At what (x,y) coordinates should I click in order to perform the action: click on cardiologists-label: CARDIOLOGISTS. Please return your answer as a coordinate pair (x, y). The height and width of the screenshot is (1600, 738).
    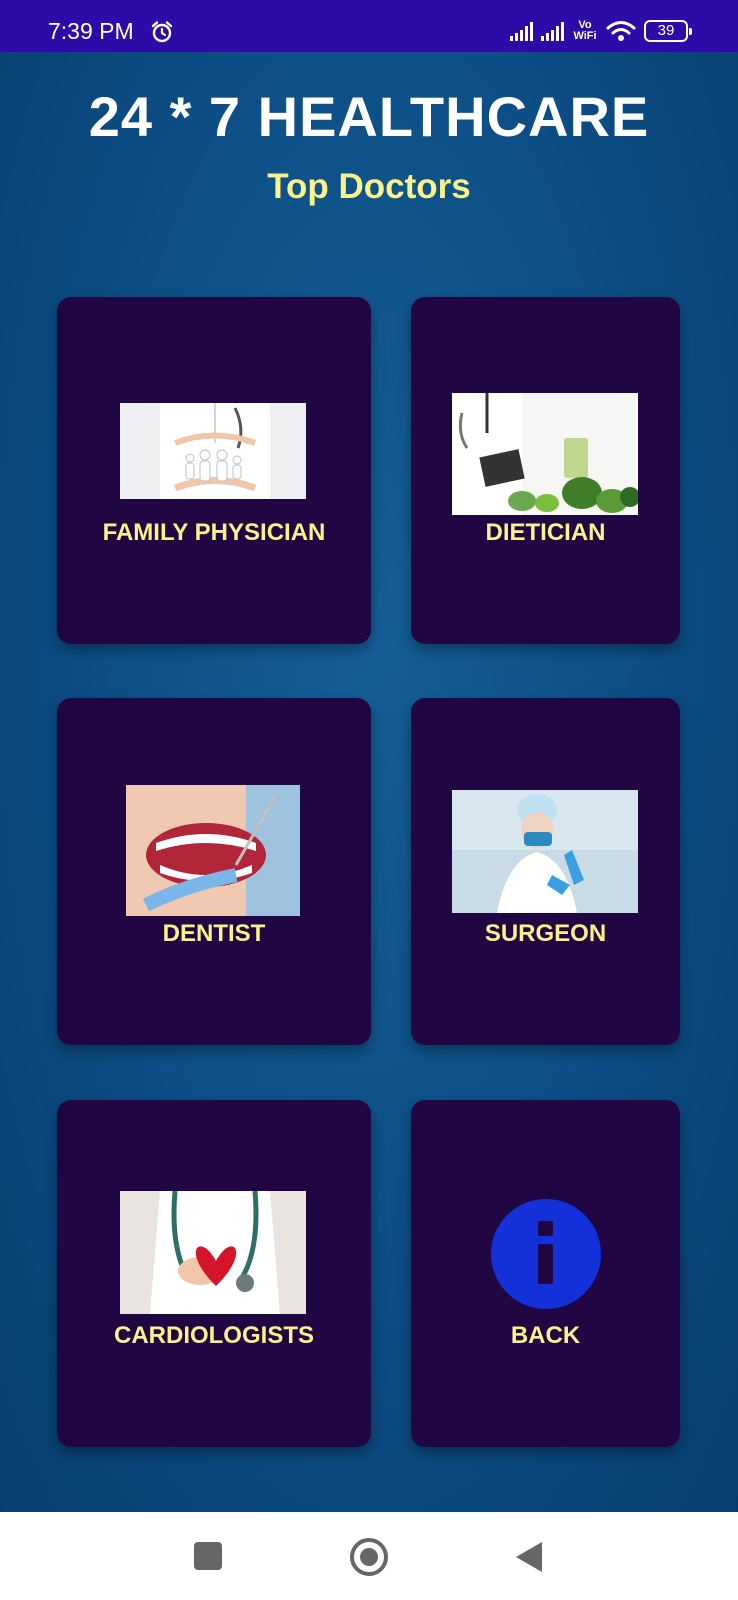
    Looking at the image, I should click on (213, 1335).